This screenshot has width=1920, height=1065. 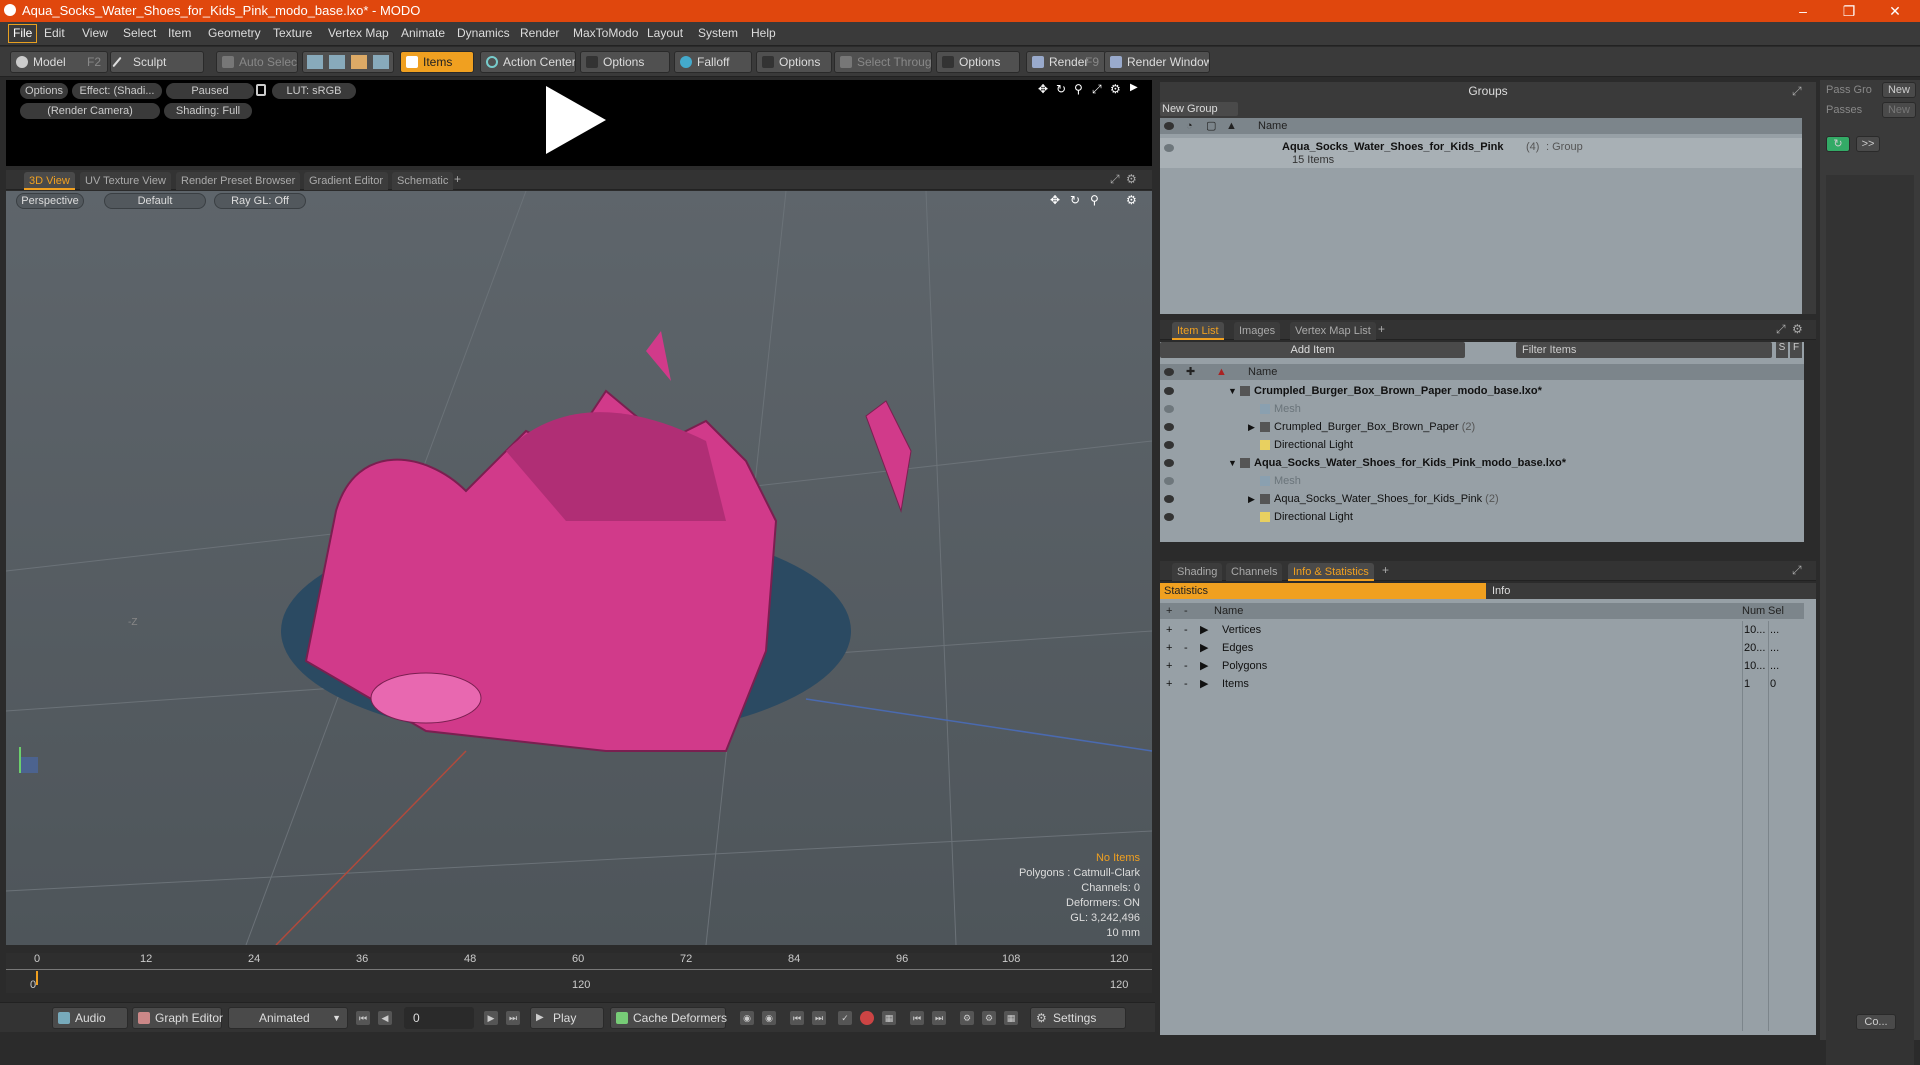 I want to click on materials-mode-icon, so click(x=381, y=62).